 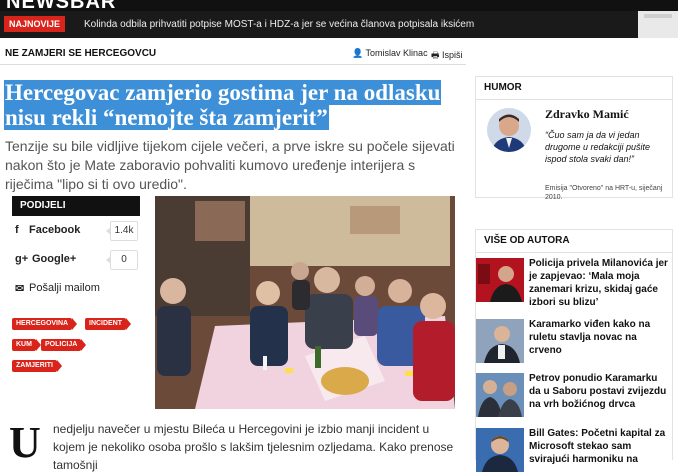 What do you see at coordinates (658, 16) in the screenshot?
I see `ticker-side-slit` at bounding box center [658, 16].